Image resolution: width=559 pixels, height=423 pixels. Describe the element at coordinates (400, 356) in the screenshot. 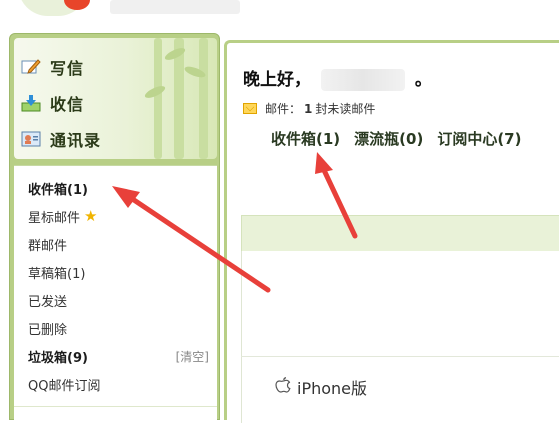

I see `content-divider` at that location.